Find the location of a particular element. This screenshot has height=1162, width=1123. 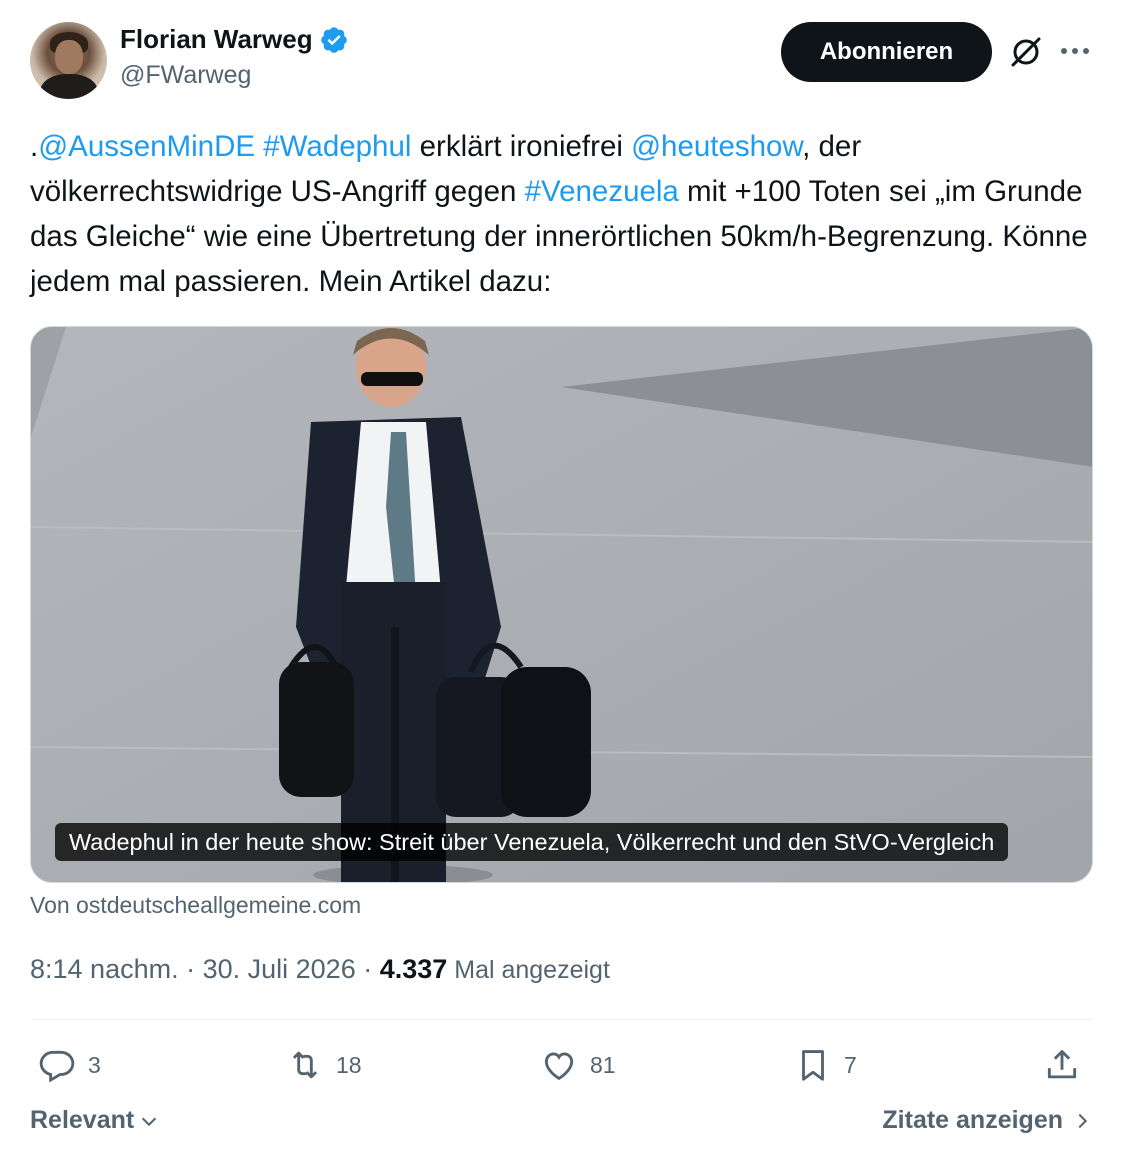

author-handle: @FWarweg is located at coordinates (234, 75).